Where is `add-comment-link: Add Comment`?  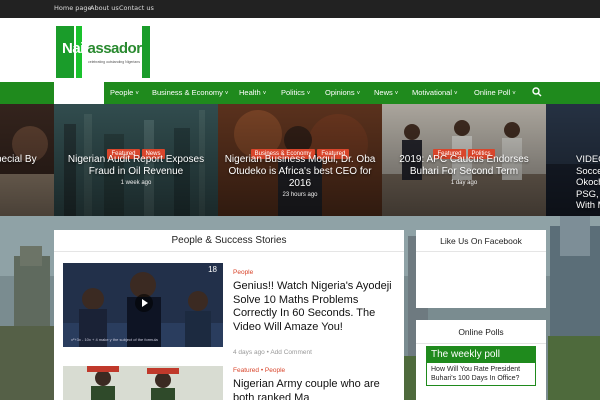
add-comment-link: Add Comment is located at coordinates (291, 352).